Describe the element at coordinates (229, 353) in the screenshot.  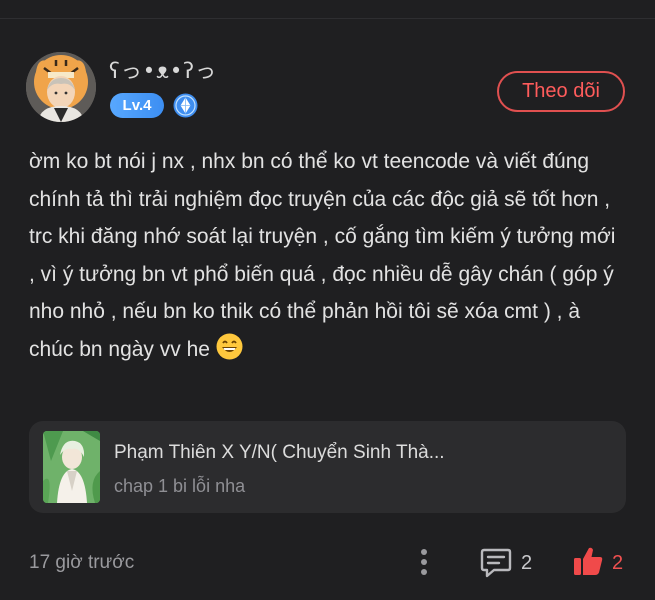
I see `grinning-emoji-icon` at that location.